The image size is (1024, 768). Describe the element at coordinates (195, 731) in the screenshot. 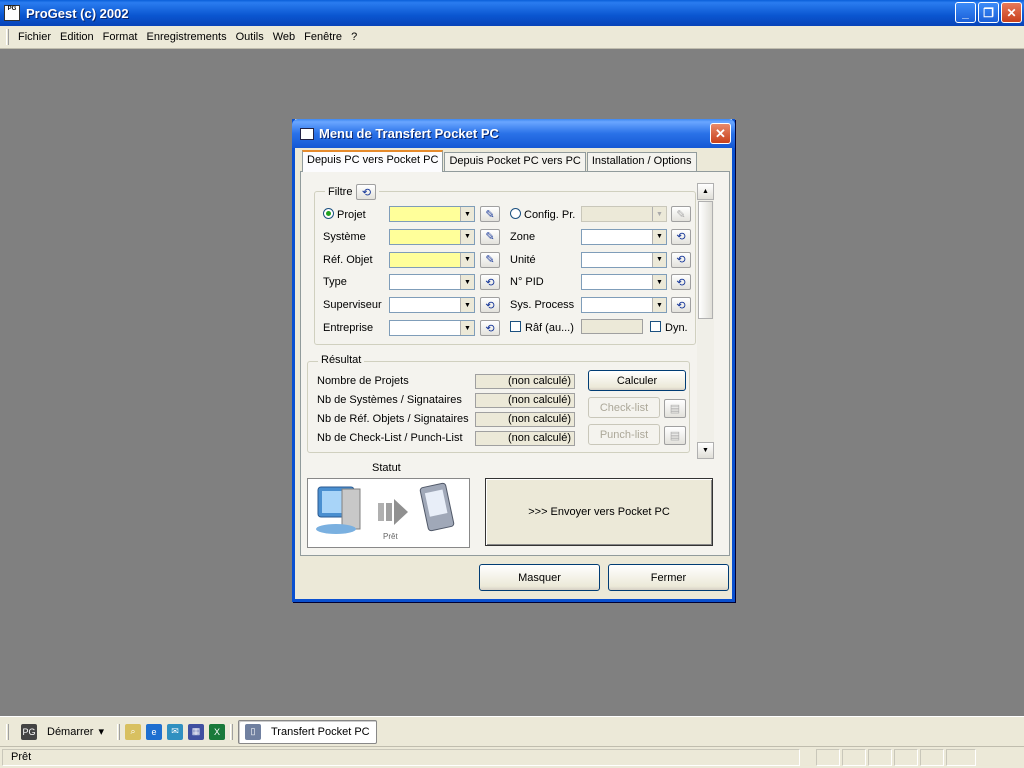

I see `calculator-icon: ▦` at that location.